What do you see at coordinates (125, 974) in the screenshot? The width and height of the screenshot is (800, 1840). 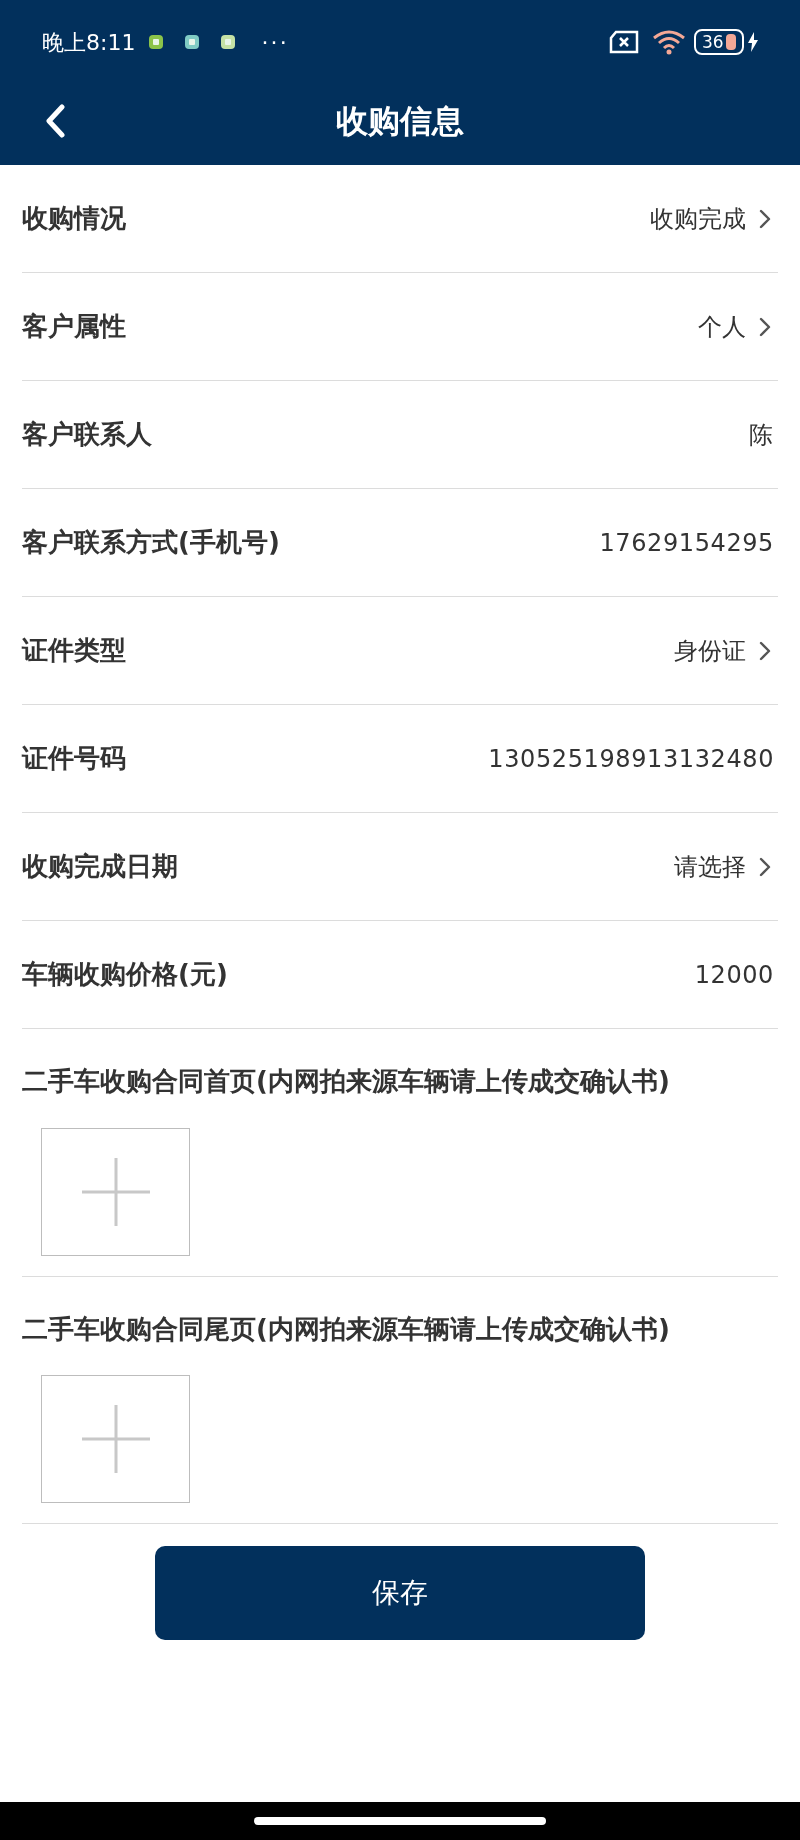 I see `field-label: 车辆收购价格(元)` at bounding box center [125, 974].